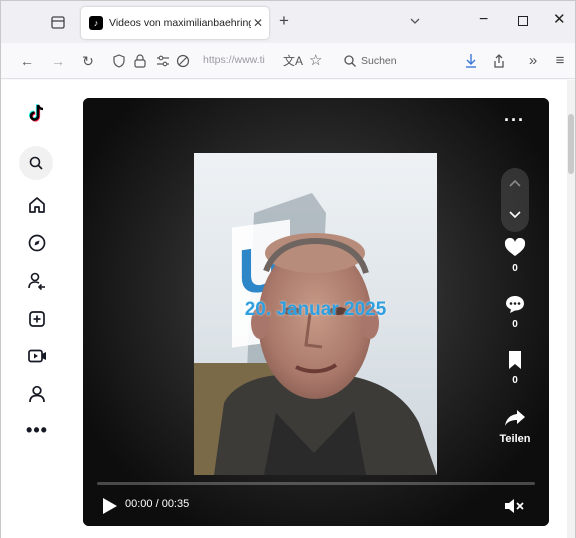 The width and height of the screenshot is (576, 538). What do you see at coordinates (110, 506) in the screenshot?
I see `play-icon` at bounding box center [110, 506].